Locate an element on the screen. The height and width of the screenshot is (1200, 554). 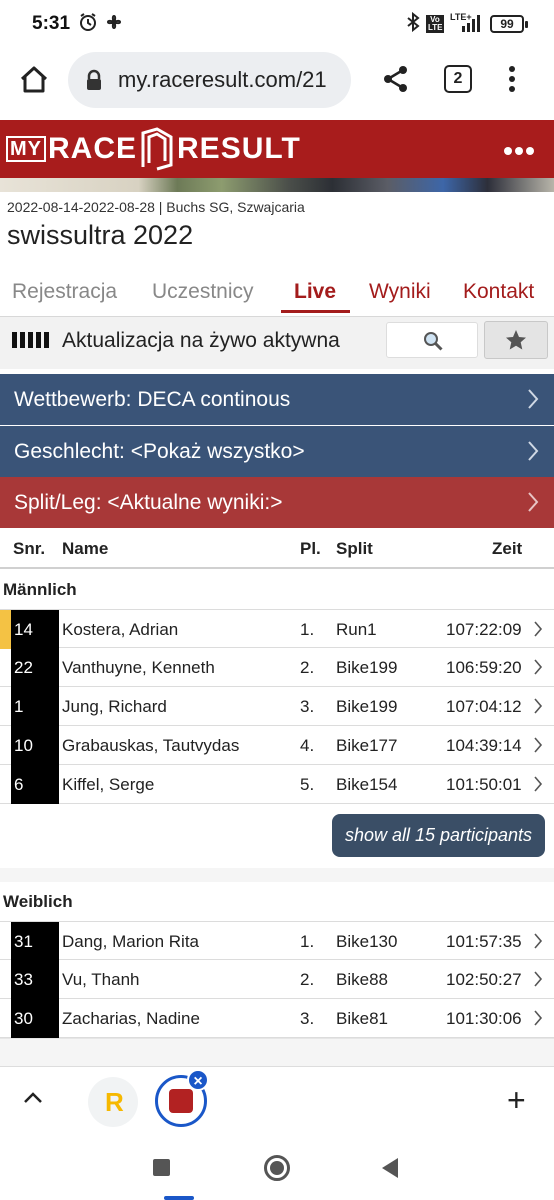
site-menu-button is located at coordinates (522, 148).